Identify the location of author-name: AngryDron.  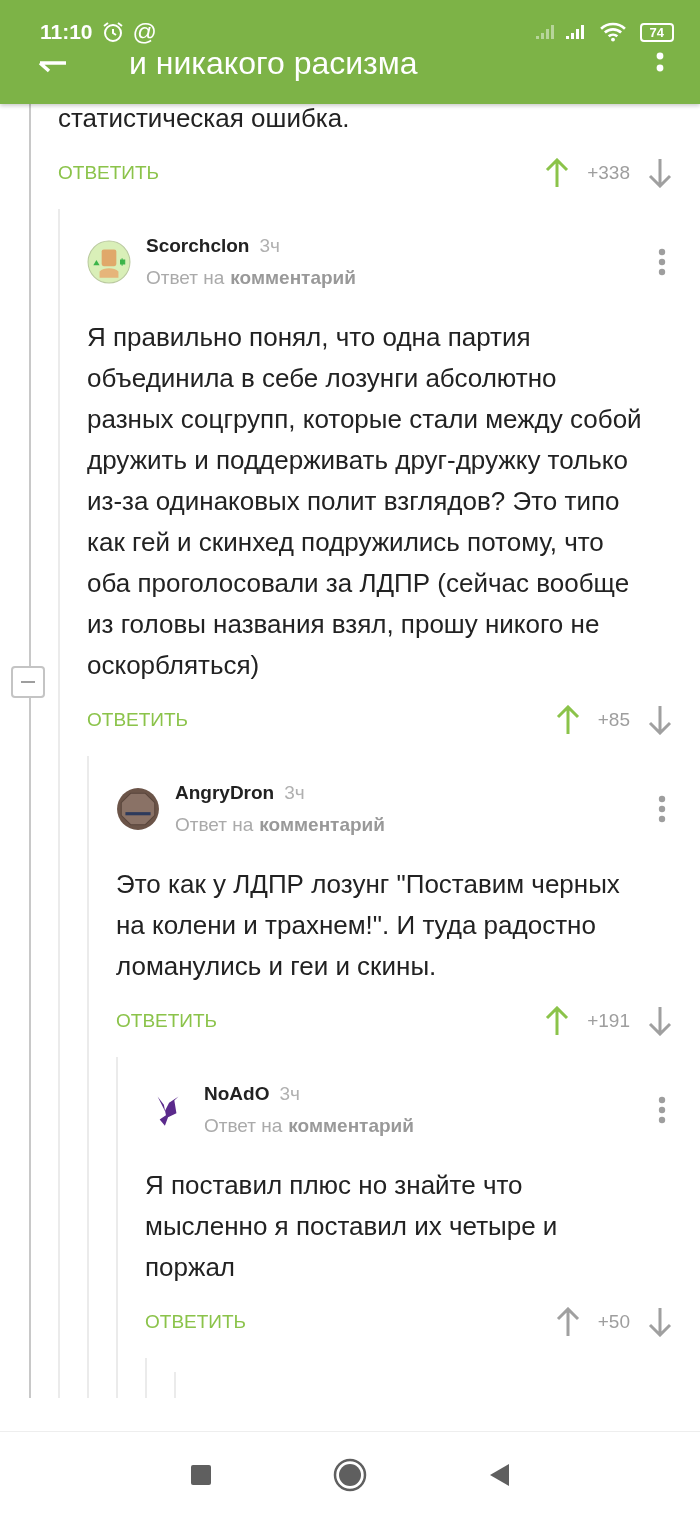
(225, 793).